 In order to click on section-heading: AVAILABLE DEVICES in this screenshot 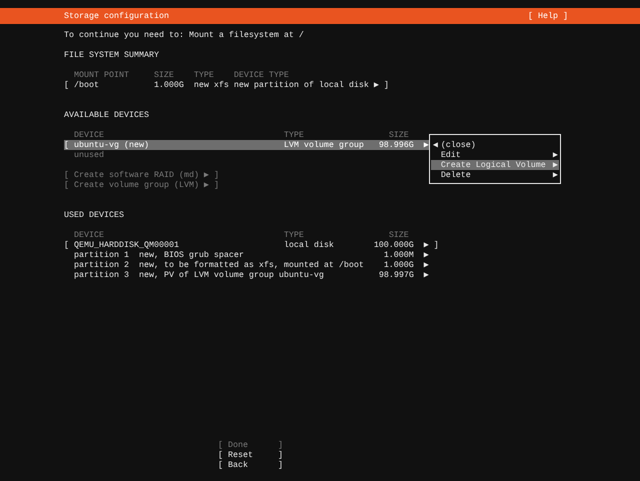, I will do `click(106, 115)`.